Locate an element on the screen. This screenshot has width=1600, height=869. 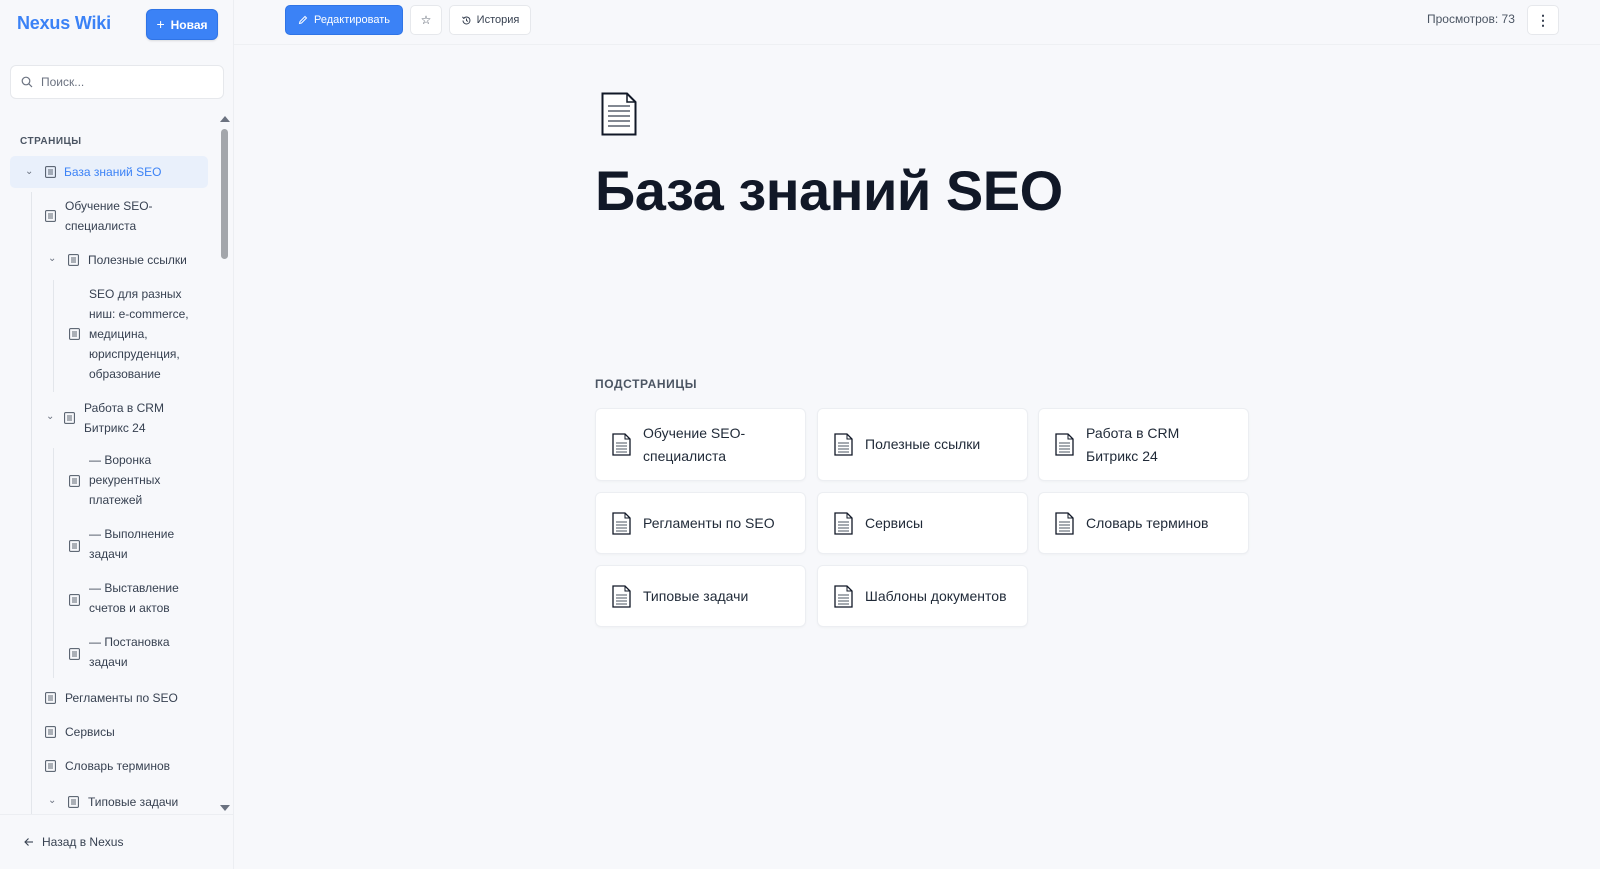
subpage-card-label: Полезные ссылки is located at coordinates (923, 444).